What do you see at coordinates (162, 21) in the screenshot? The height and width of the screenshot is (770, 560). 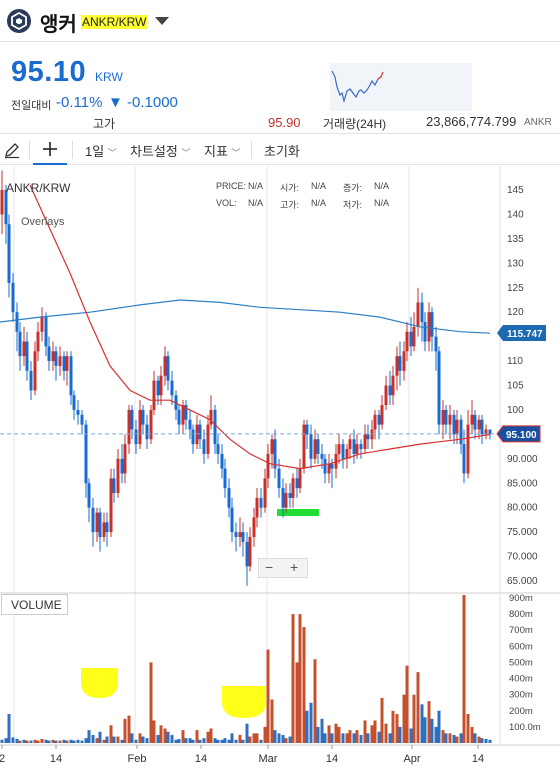 I see `coin-select-caret-icon` at bounding box center [162, 21].